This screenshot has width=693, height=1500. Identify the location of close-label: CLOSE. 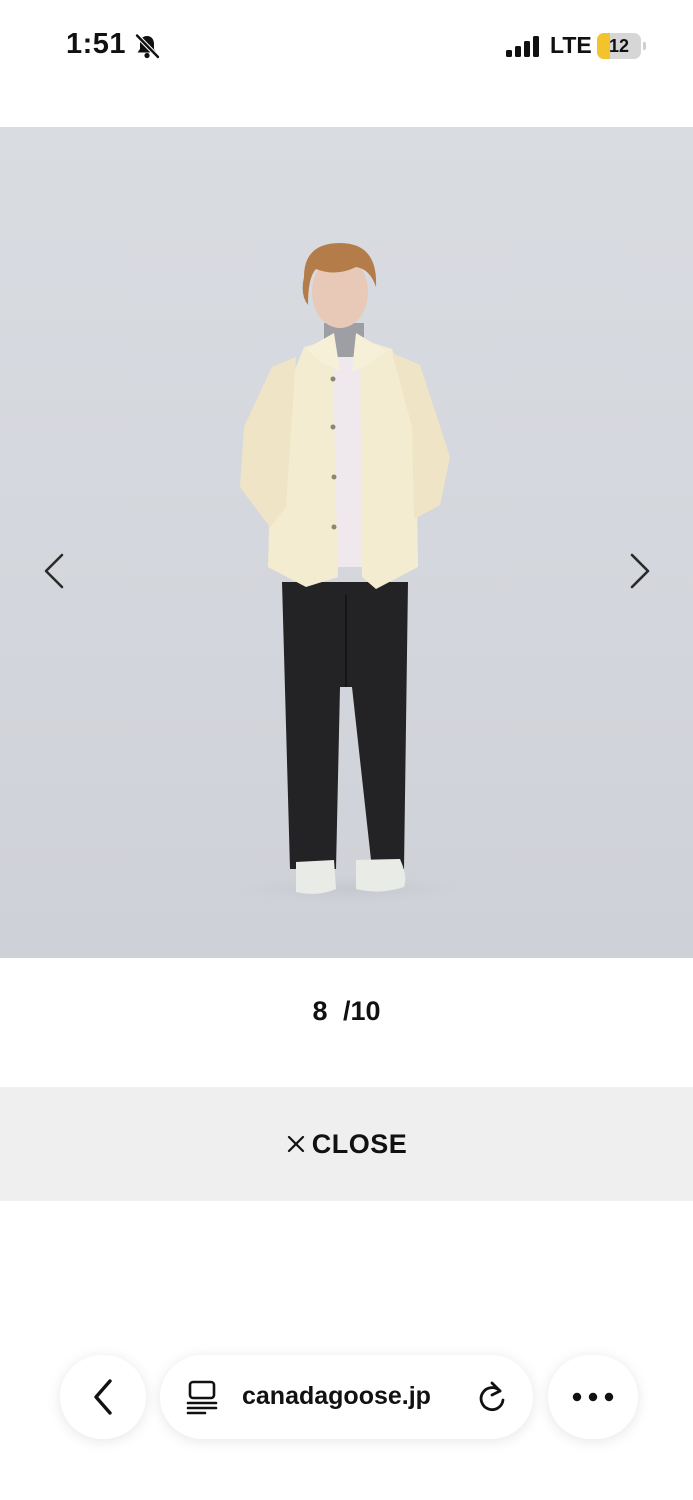
(359, 1143).